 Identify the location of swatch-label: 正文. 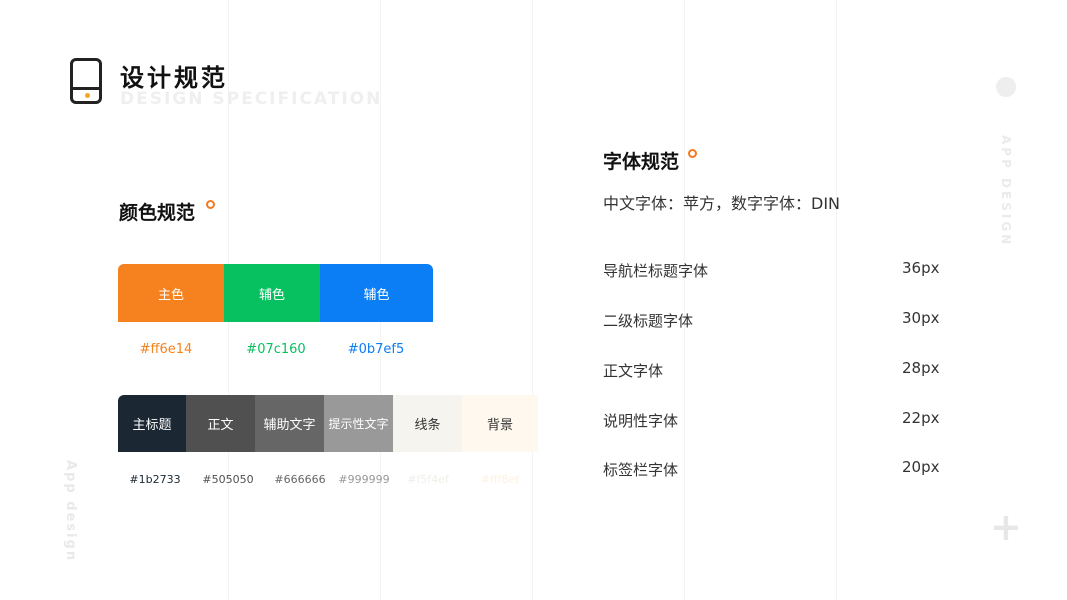
(220, 425).